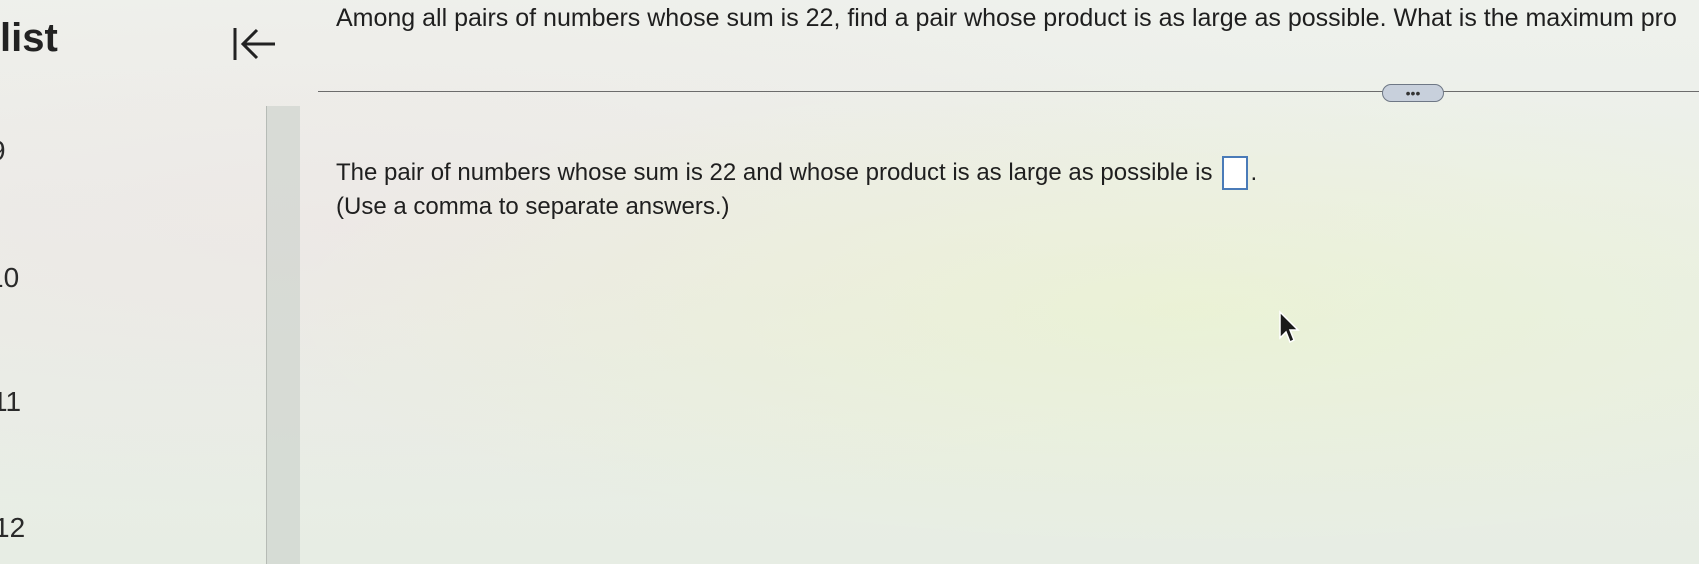  Describe the element at coordinates (29, 38) in the screenshot. I see `sidebar-title: list` at that location.